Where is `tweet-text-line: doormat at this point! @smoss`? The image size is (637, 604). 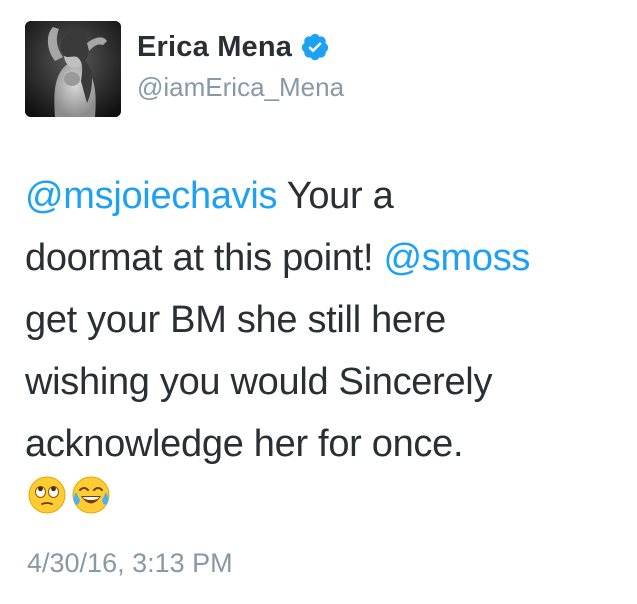 tweet-text-line: doormat at this point! @smoss is located at coordinates (325, 258).